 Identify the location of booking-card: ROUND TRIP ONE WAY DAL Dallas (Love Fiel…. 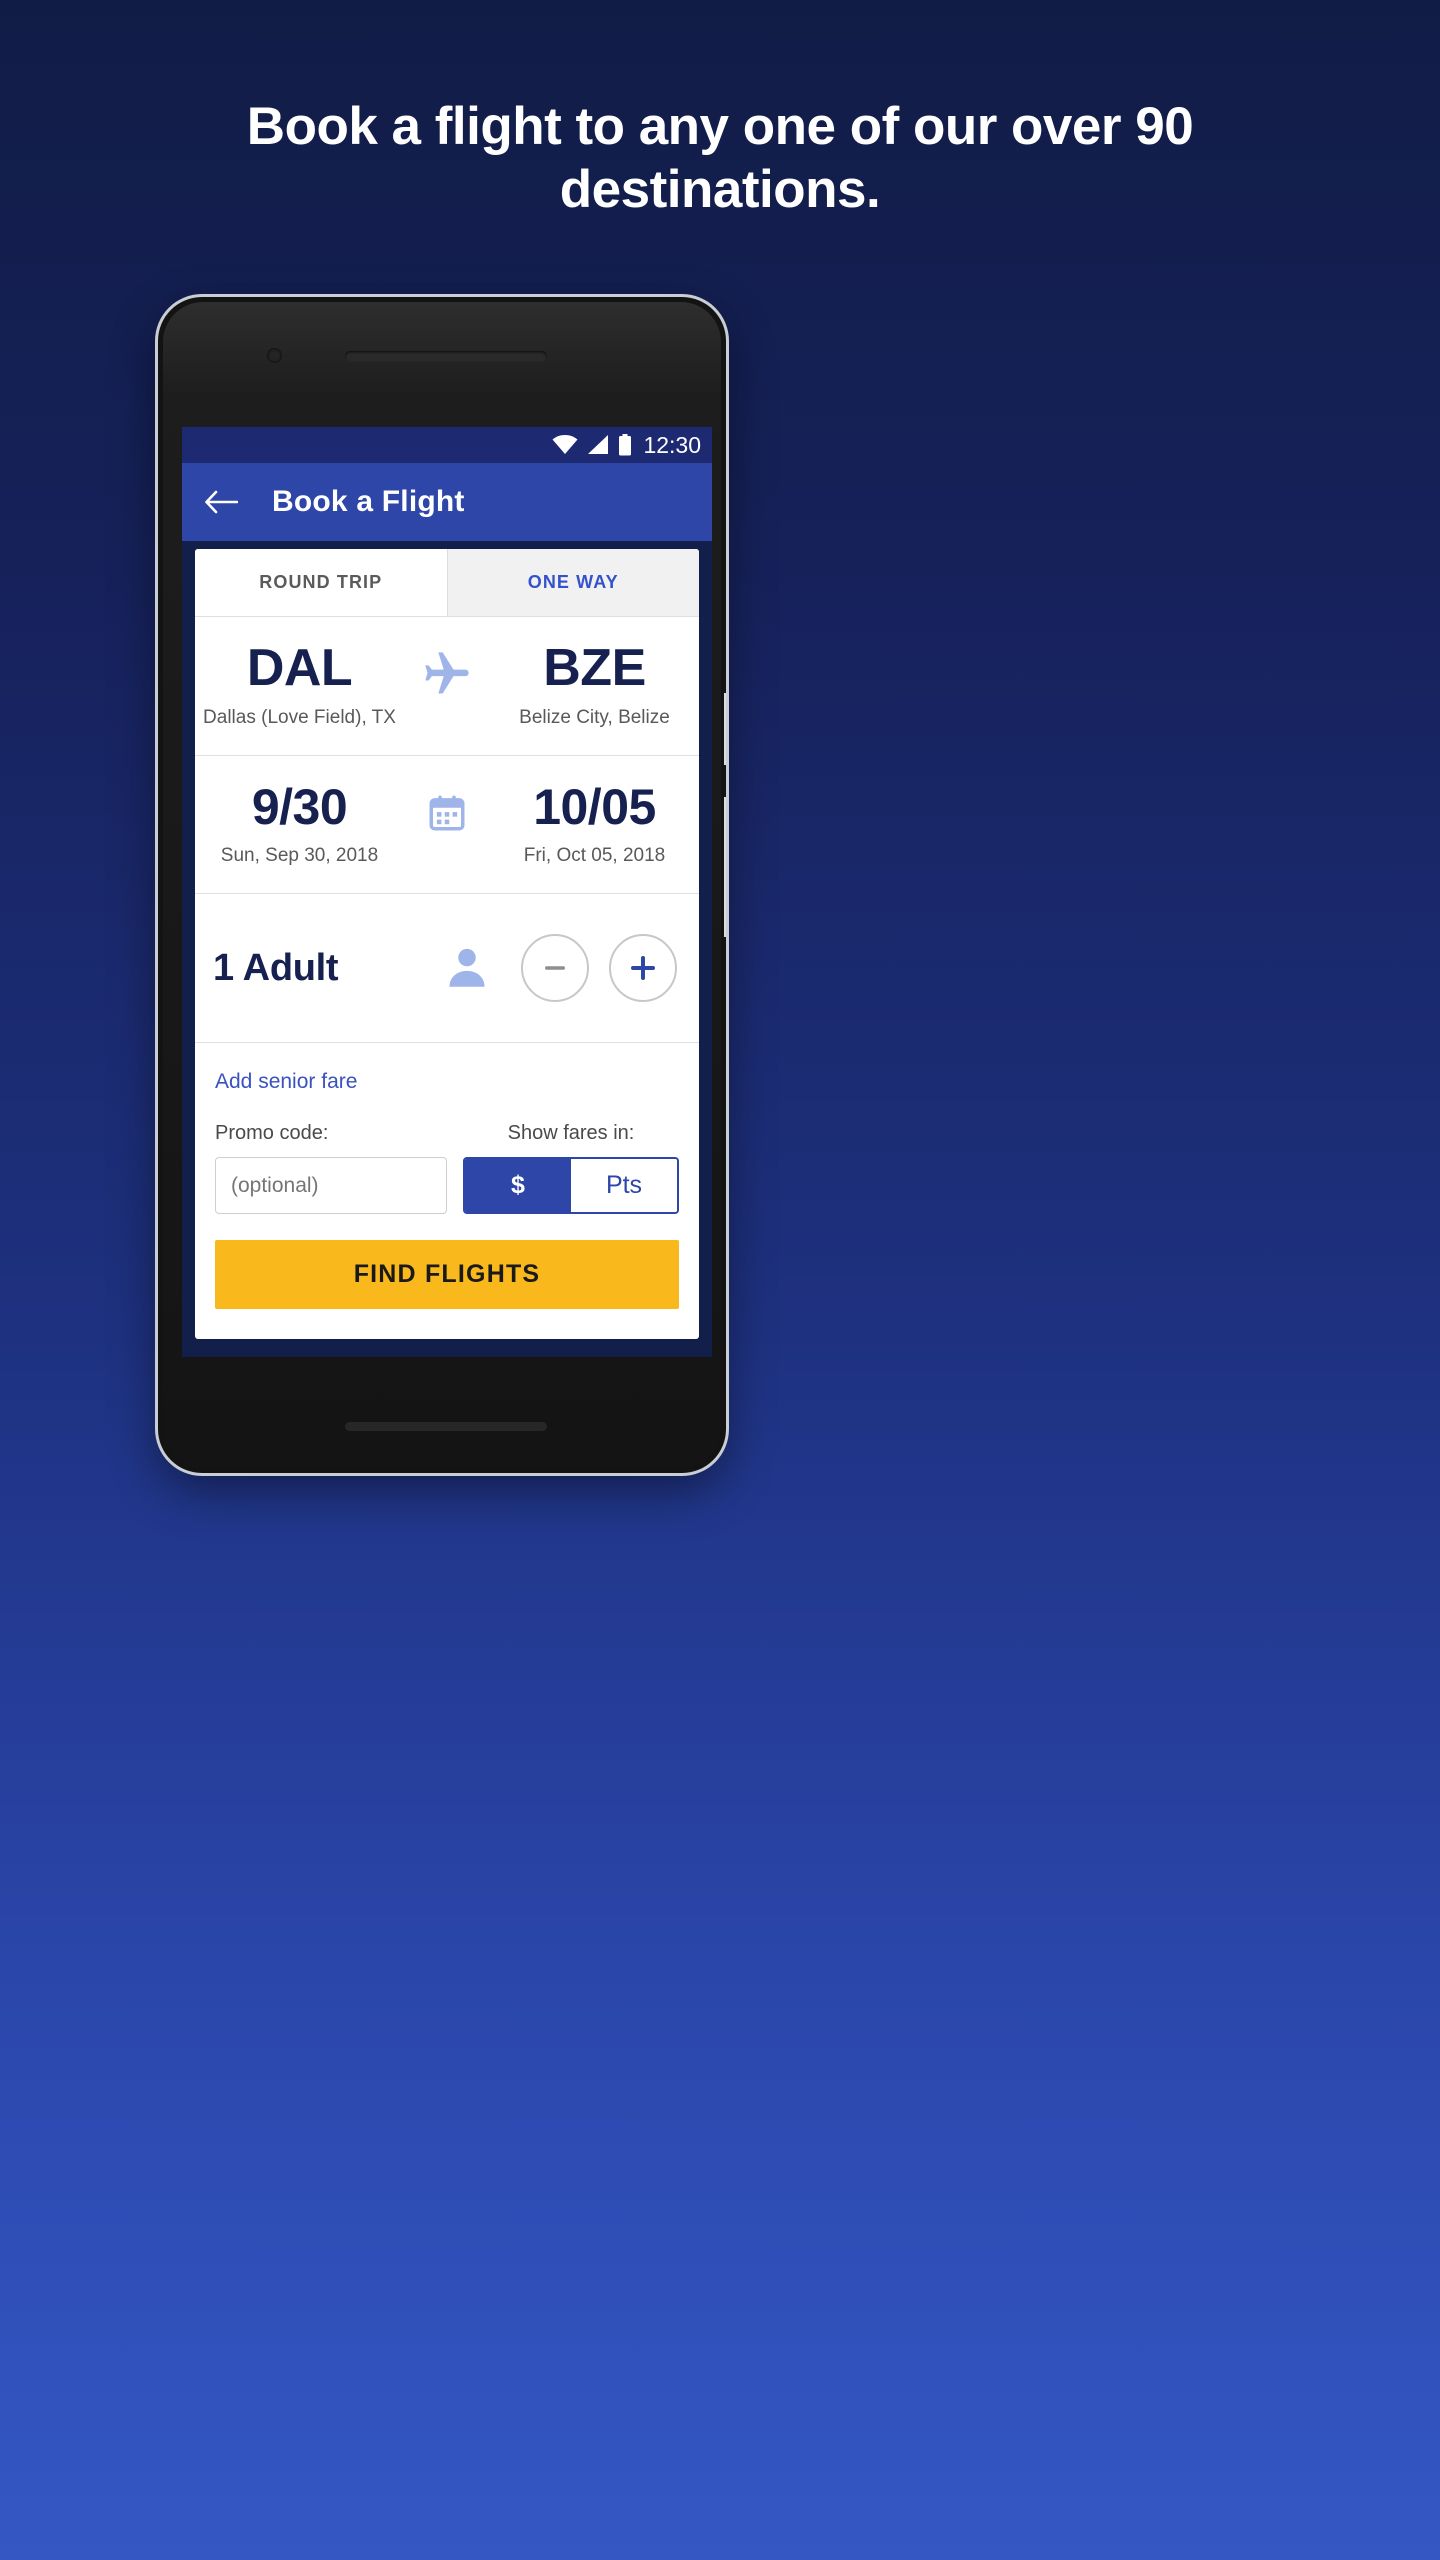
(447, 944).